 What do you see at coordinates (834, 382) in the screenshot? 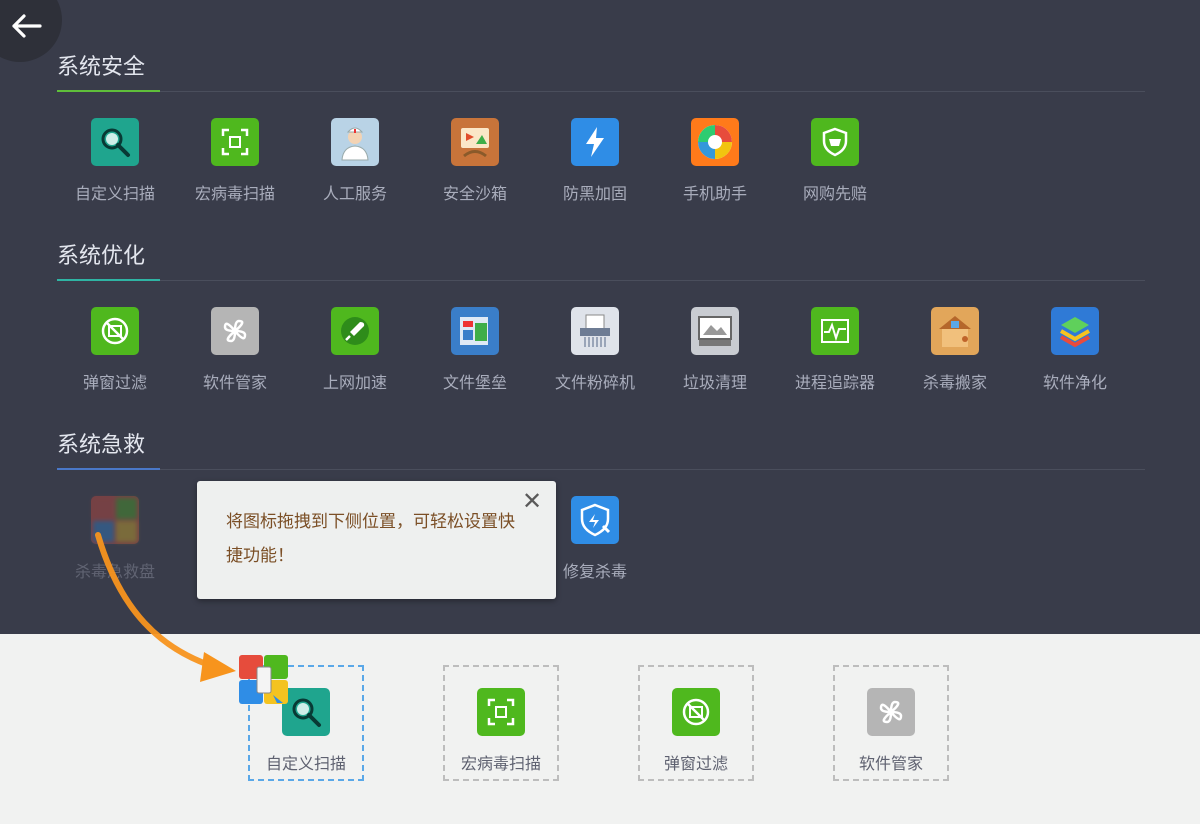
I see `tool-label: 进程追踪器` at bounding box center [834, 382].